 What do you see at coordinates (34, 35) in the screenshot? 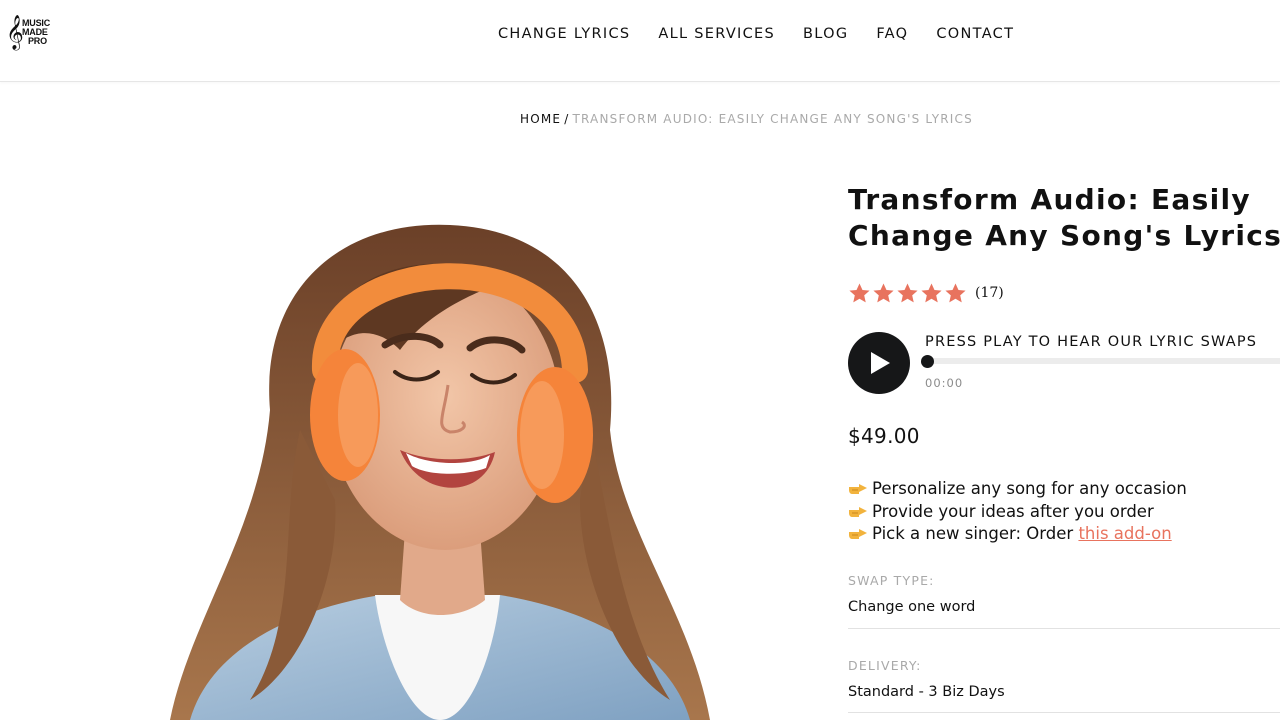
I see `site-logo: 𝄞 MUSIC MADE PRO` at bounding box center [34, 35].